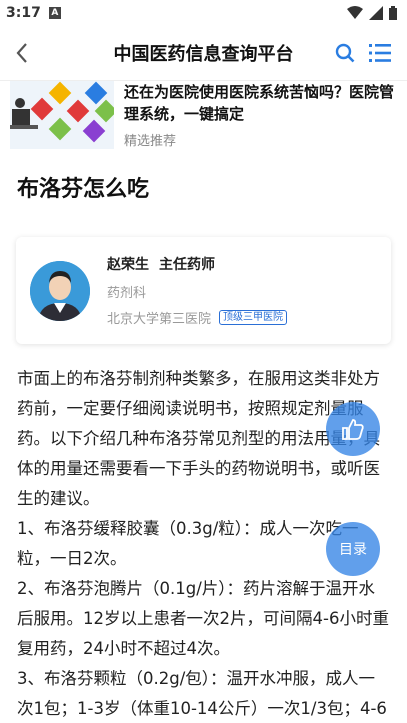 This screenshot has height=723, width=407. What do you see at coordinates (203, 53) in the screenshot?
I see `nav-bar: 中国医药信息查询平台` at bounding box center [203, 53].